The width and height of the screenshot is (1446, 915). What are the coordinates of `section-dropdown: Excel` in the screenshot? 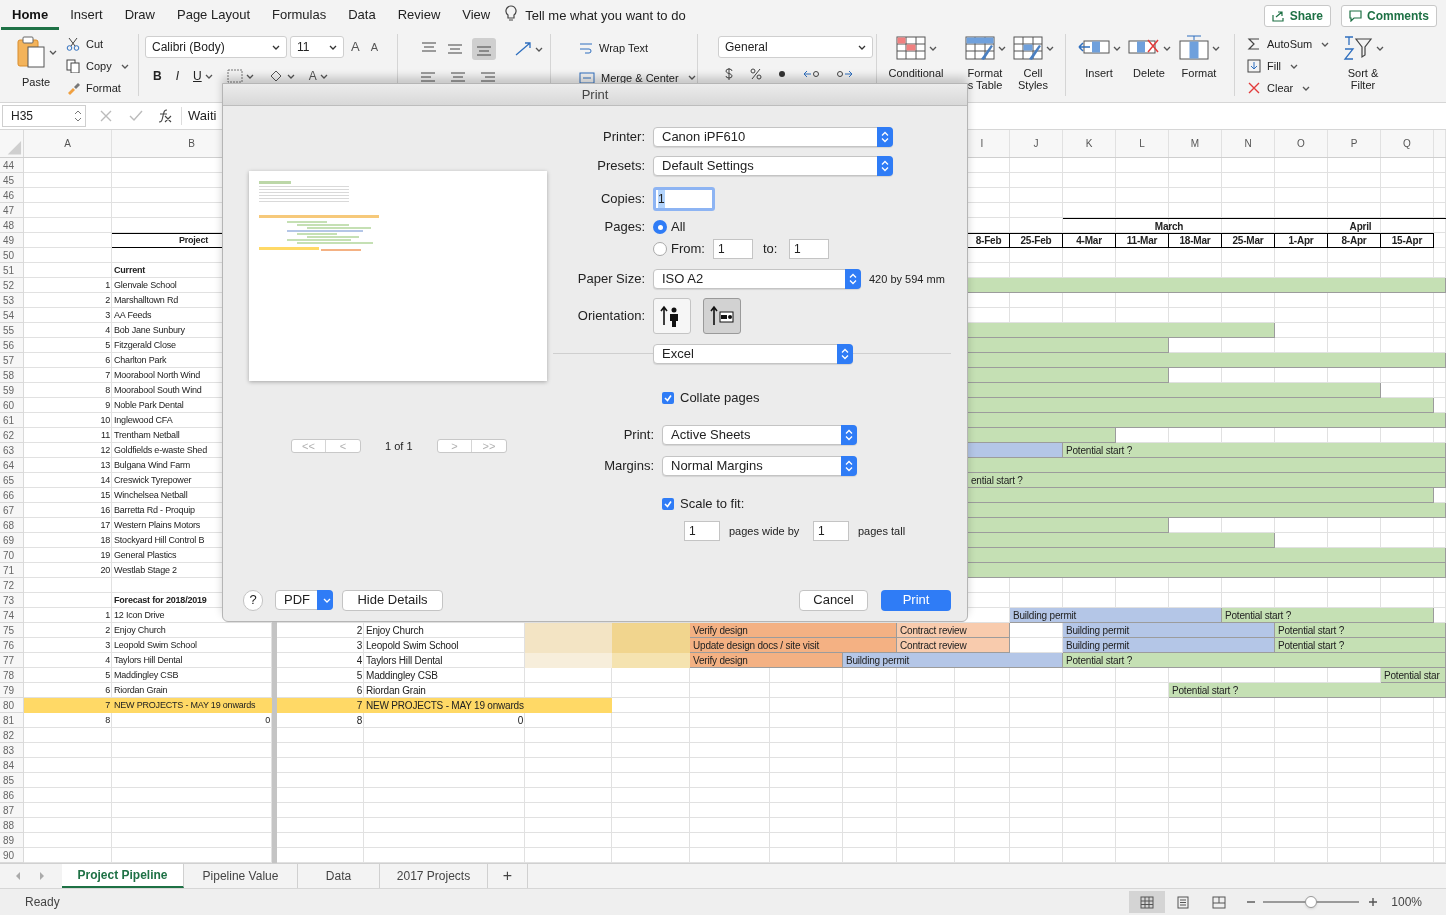 It's located at (753, 354).